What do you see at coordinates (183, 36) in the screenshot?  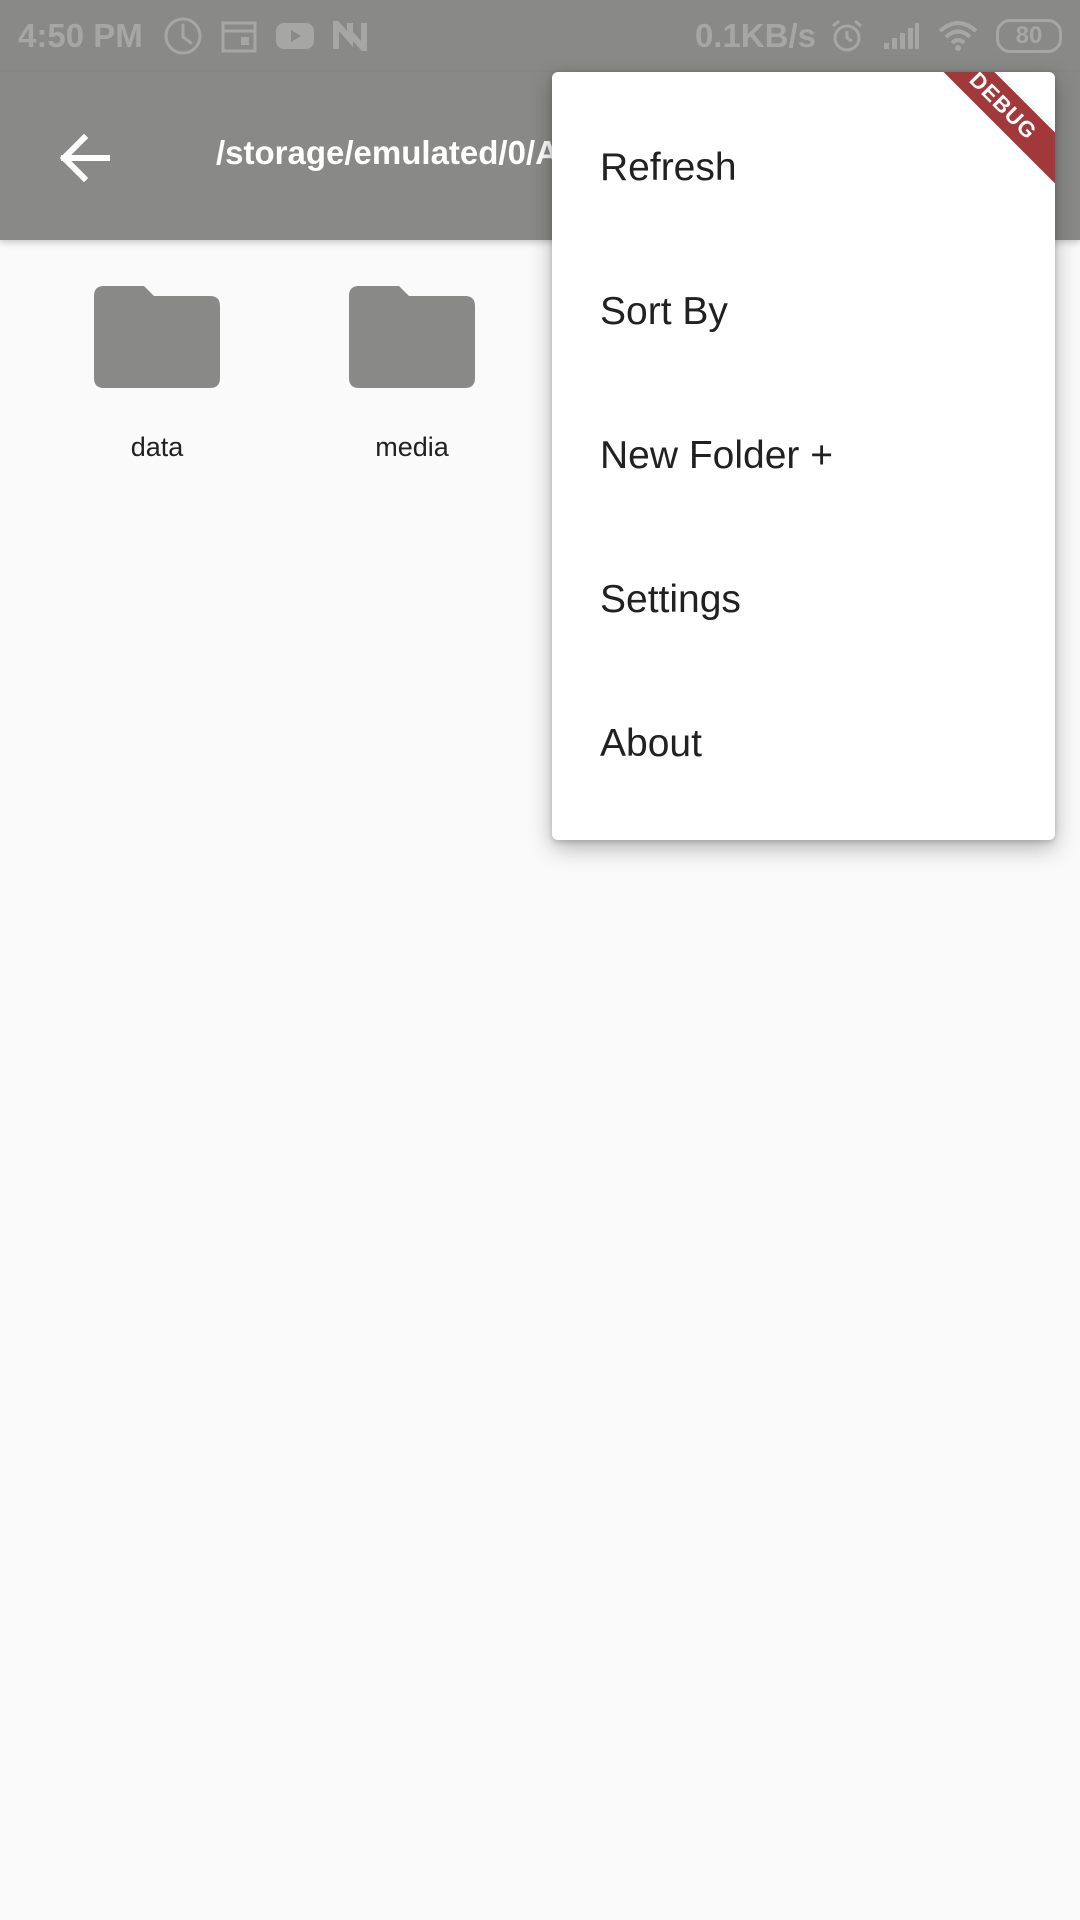 I see `clock-icon` at bounding box center [183, 36].